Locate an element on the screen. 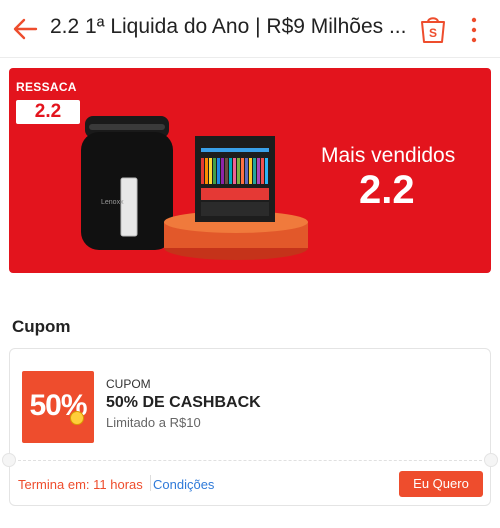  dashed-divider is located at coordinates (250, 460).